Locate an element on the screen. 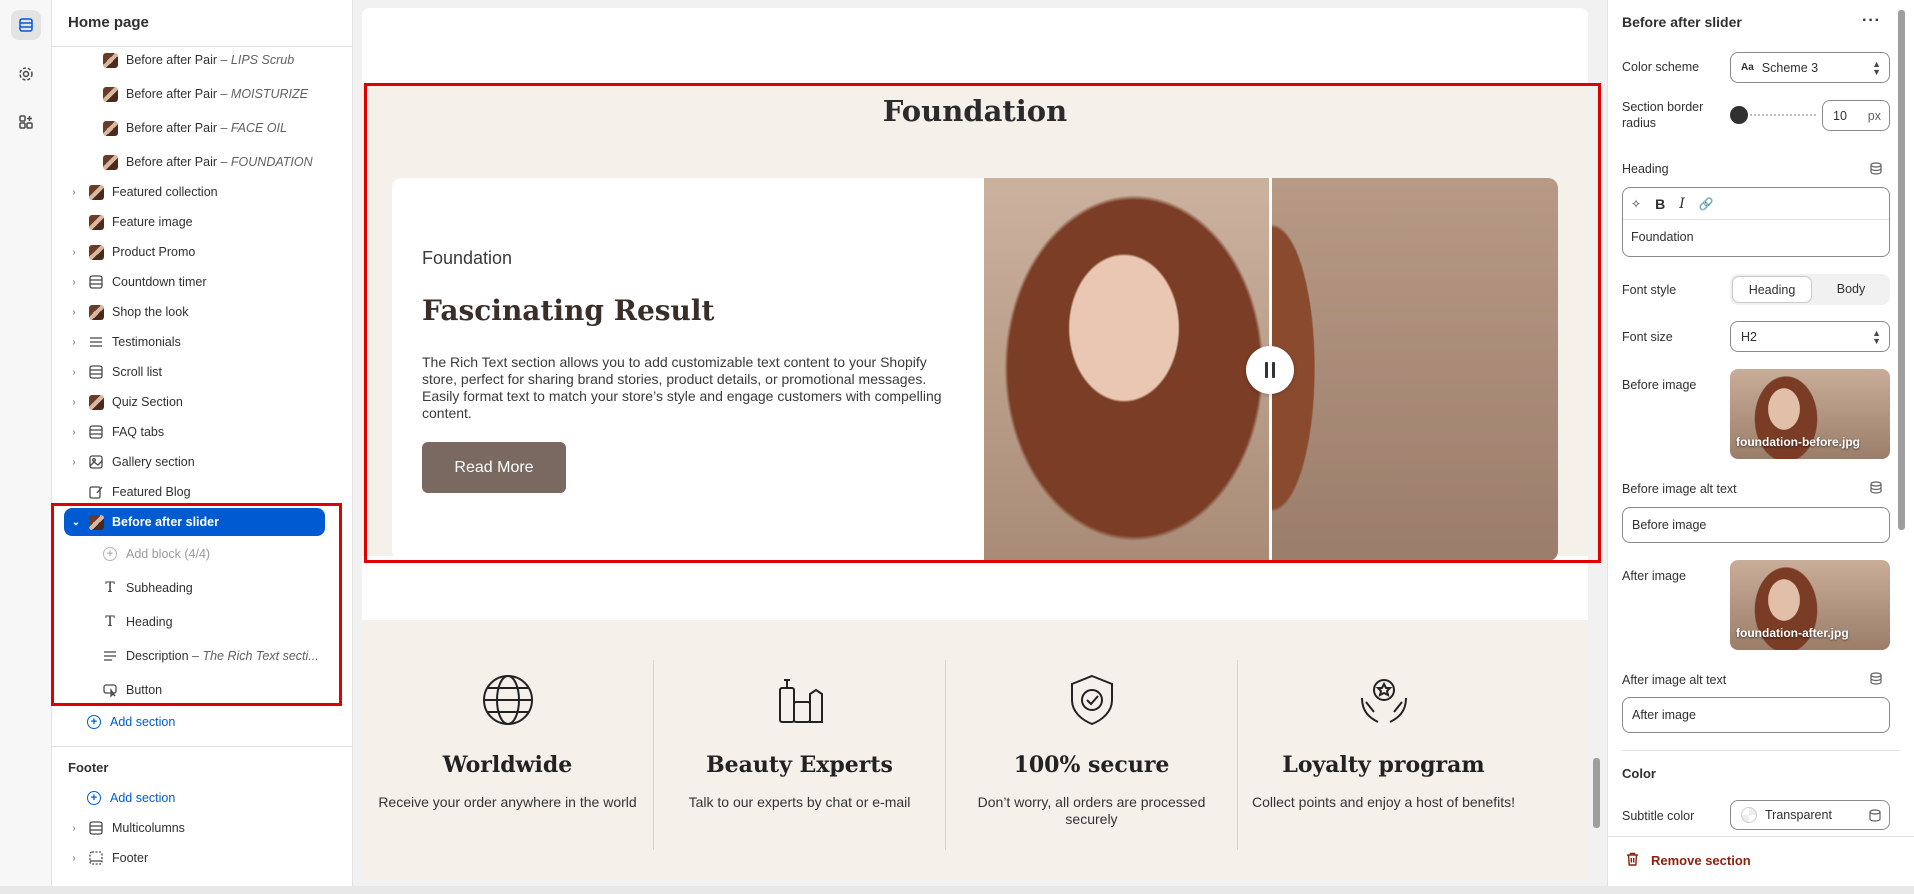 The width and height of the screenshot is (1914, 894). chevron-down-icon: ⌄ is located at coordinates (76, 522).